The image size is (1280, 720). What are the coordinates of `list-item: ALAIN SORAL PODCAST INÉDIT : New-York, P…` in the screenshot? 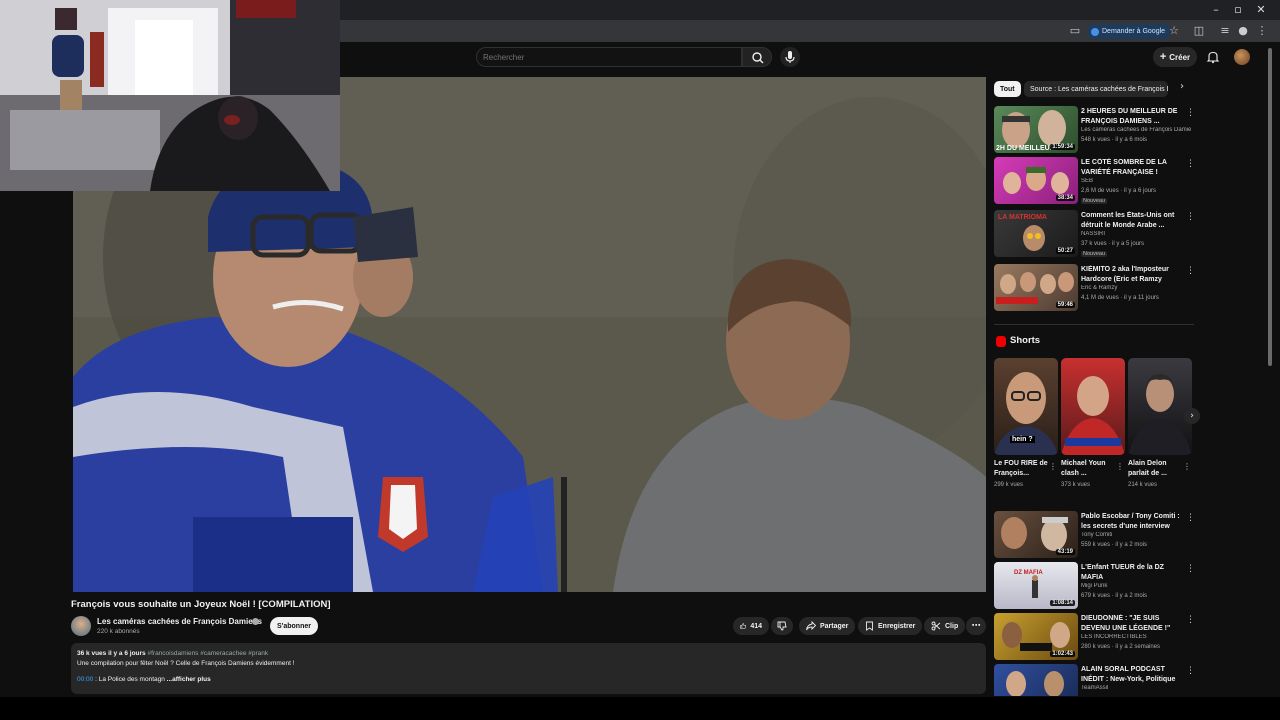 It's located at (1094, 680).